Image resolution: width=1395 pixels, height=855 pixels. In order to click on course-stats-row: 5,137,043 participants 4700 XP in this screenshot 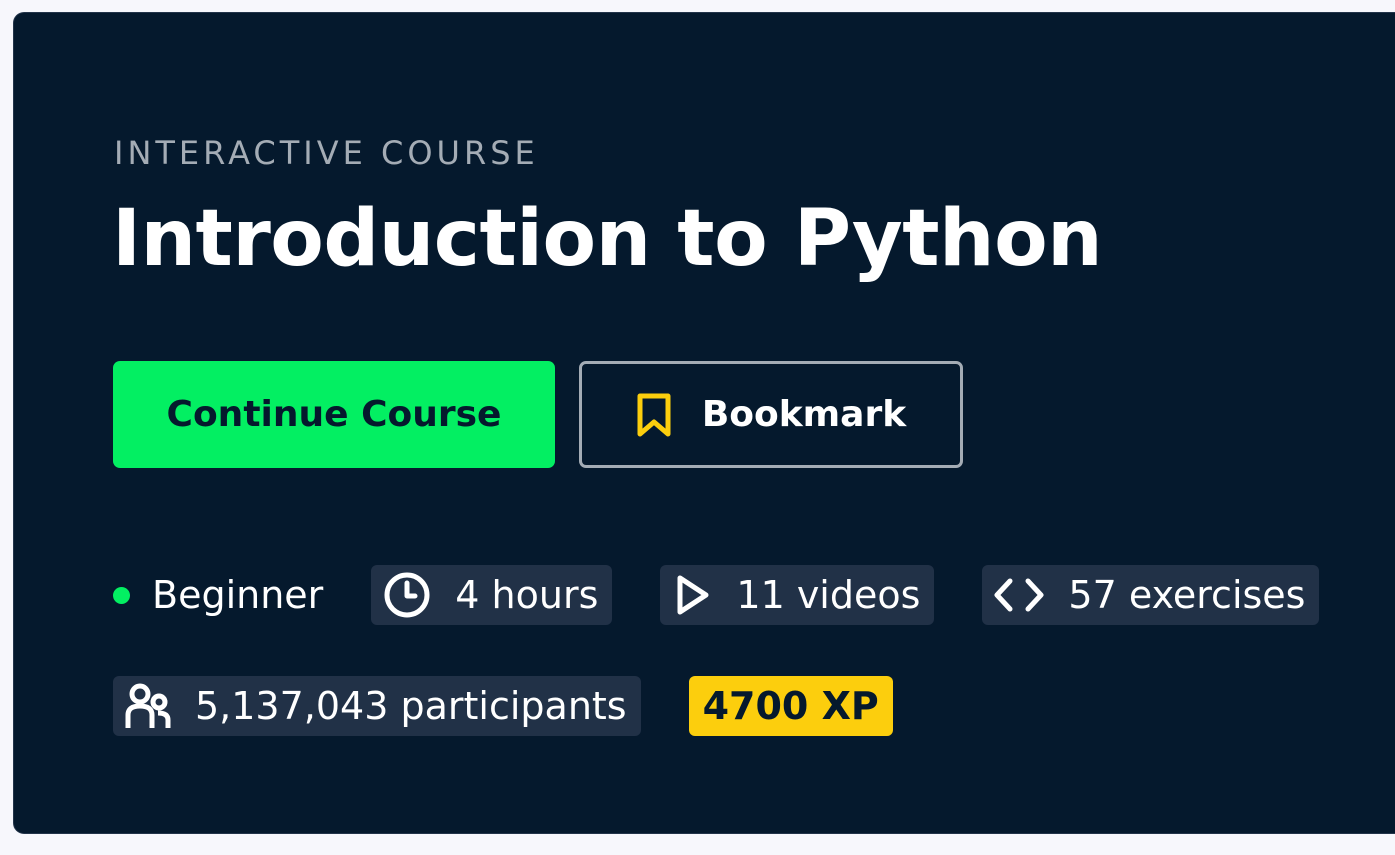, I will do `click(503, 706)`.